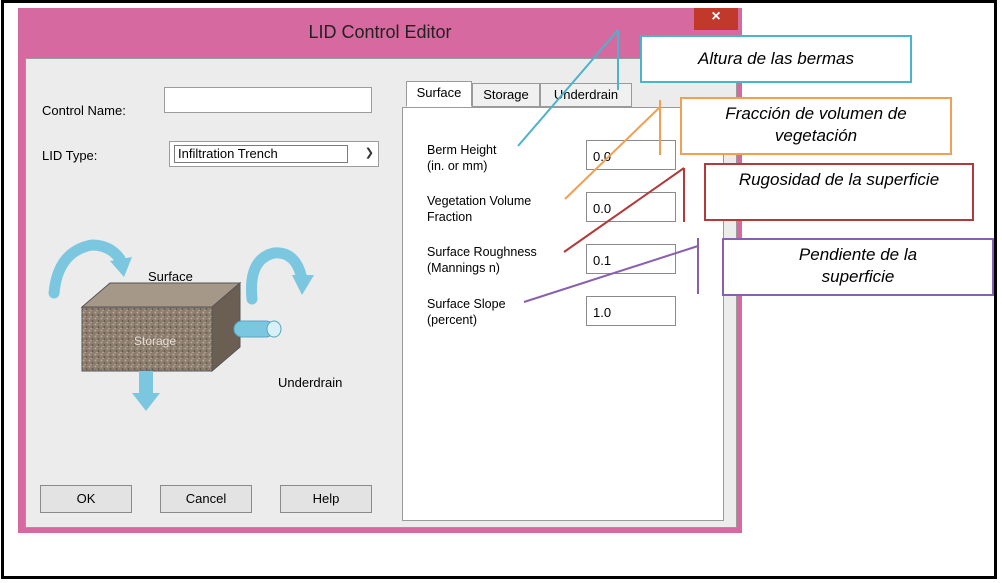 The image size is (1002, 583). I want to click on callout-connector-vegetation, so click(612, 150).